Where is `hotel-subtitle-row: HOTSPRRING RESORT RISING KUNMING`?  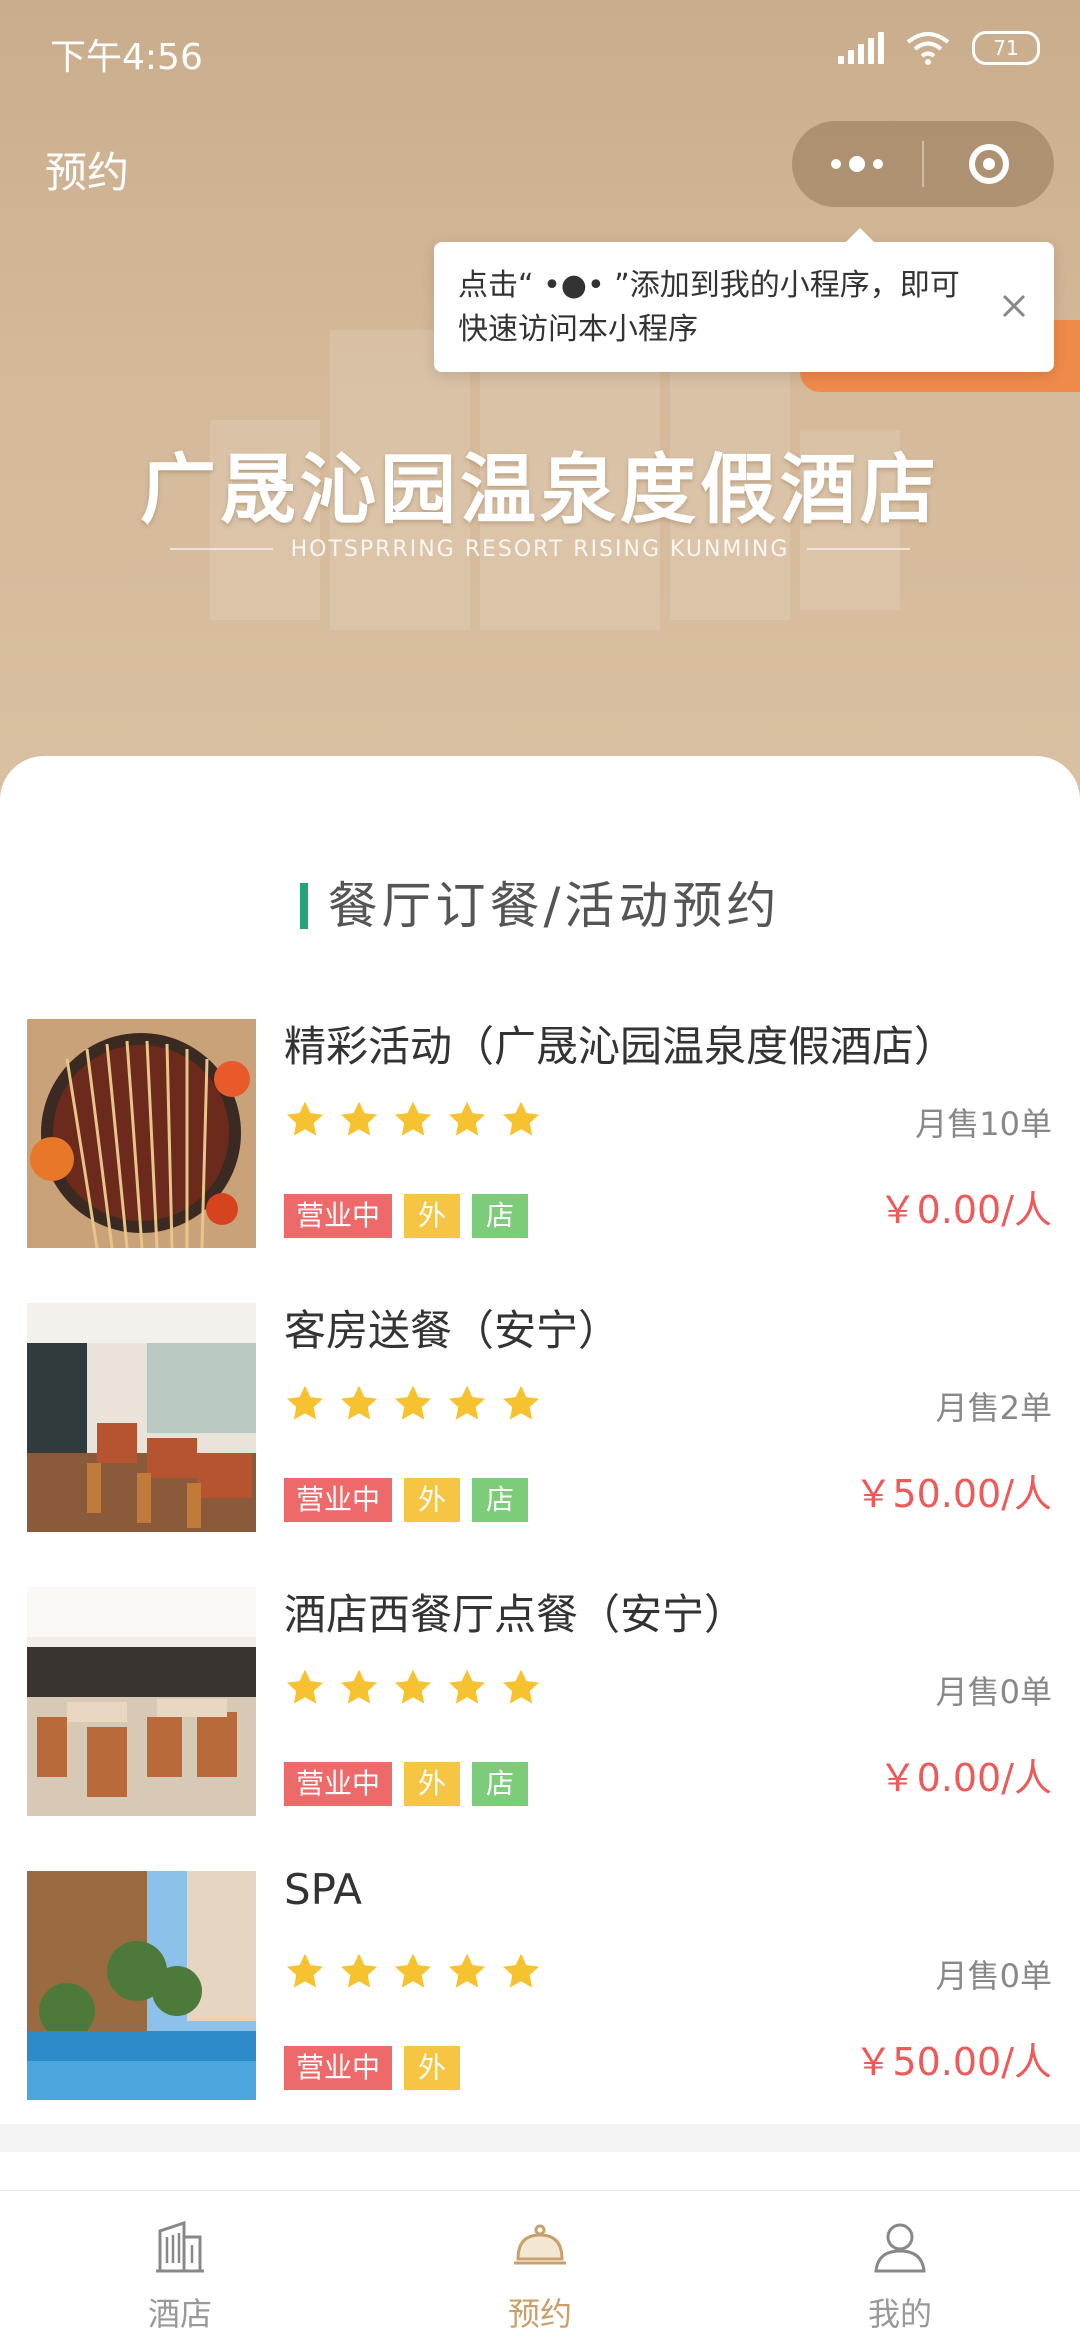 hotel-subtitle-row: HOTSPRRING RESORT RISING KUNMING is located at coordinates (540, 549).